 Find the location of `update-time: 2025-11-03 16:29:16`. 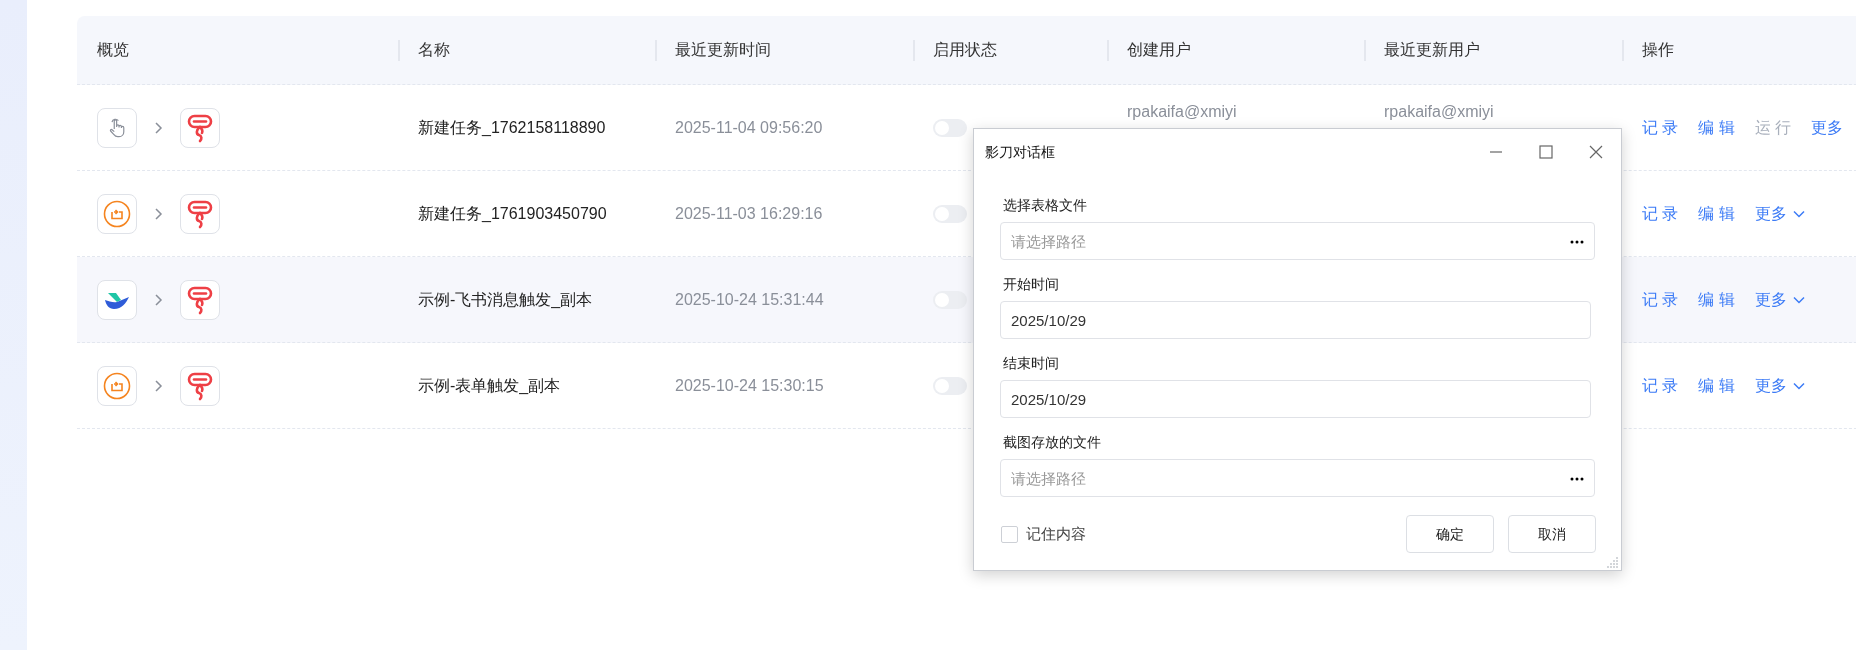

update-time: 2025-11-03 16:29:16 is located at coordinates (749, 213).